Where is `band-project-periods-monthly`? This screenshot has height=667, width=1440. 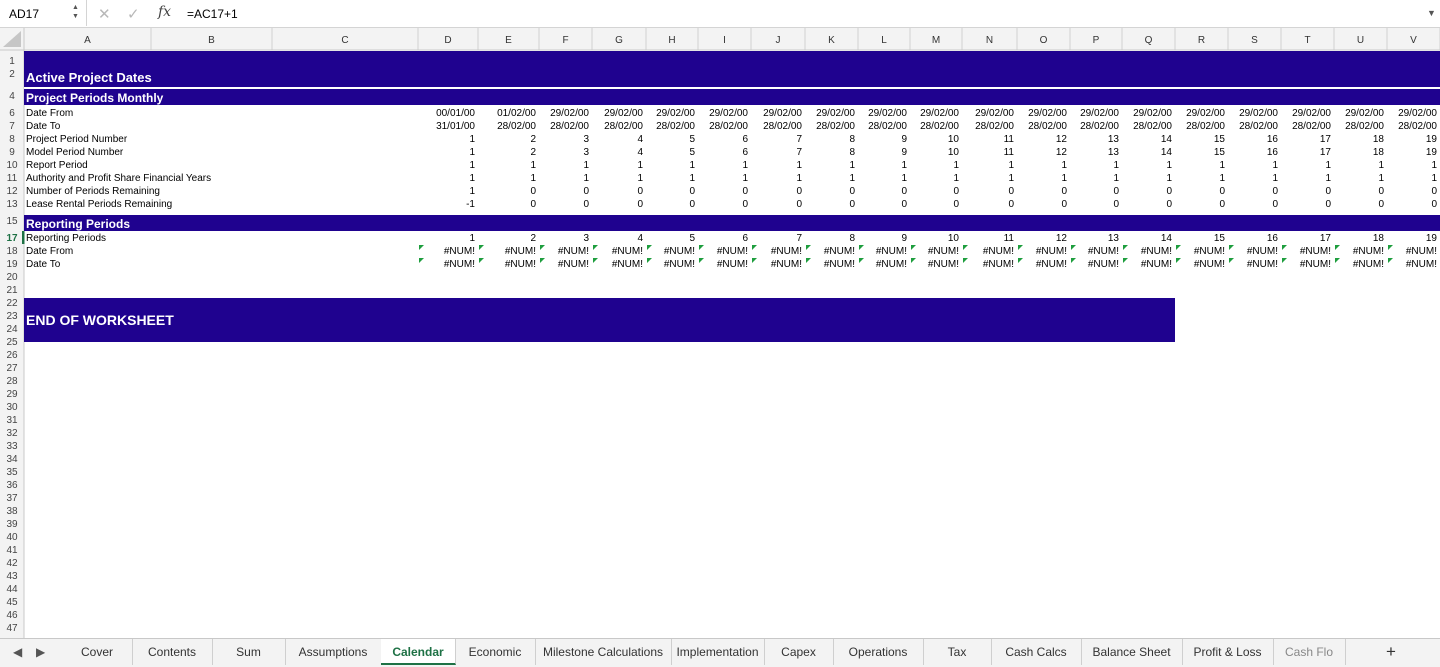
band-project-periods-monthly is located at coordinates (732, 97).